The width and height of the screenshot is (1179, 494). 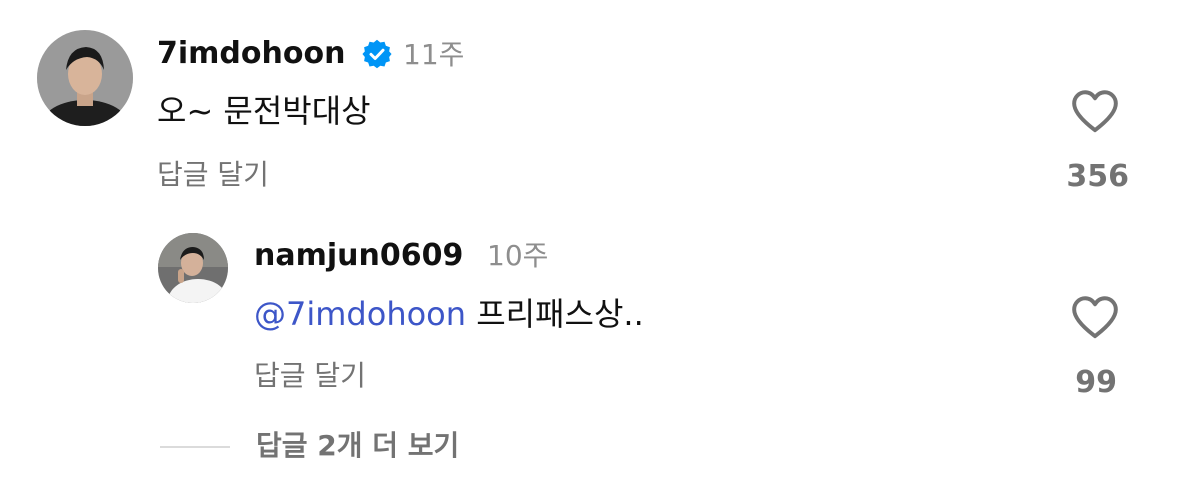 I want to click on comment-text: 오~ 문전박대상, so click(x=264, y=111).